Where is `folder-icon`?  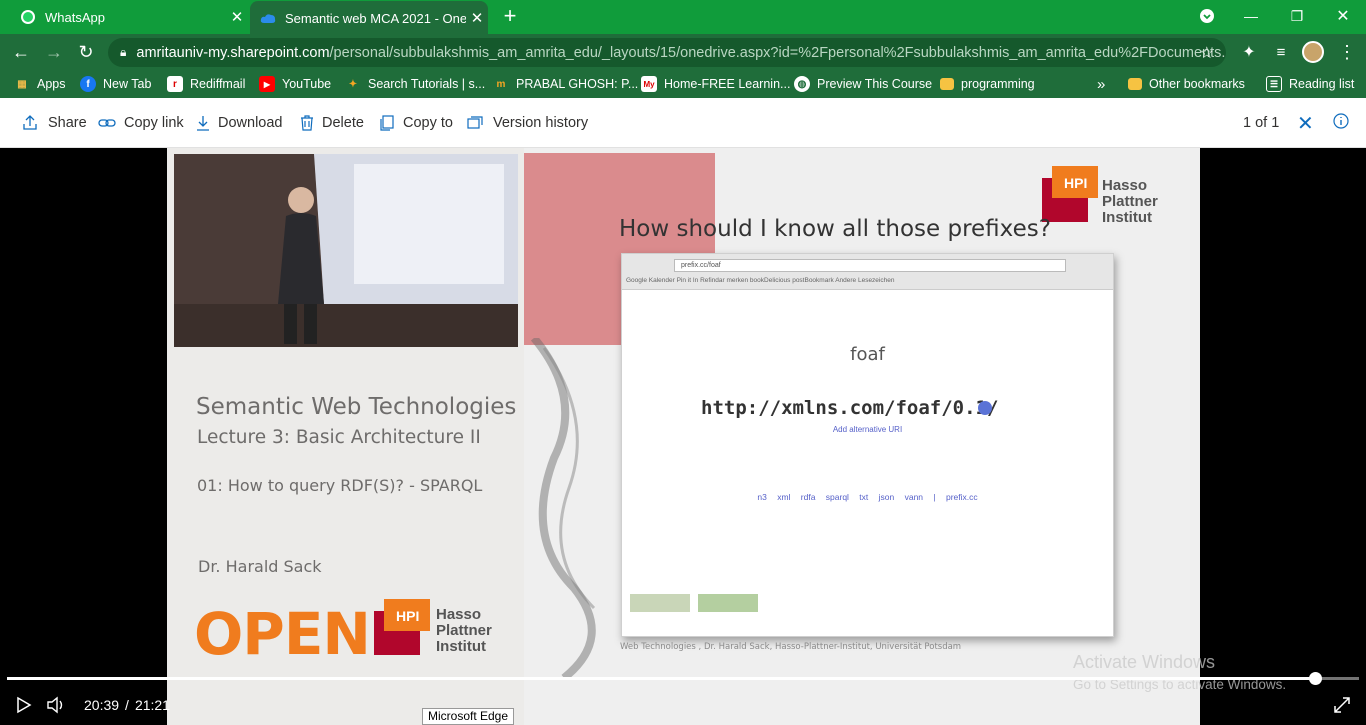 folder-icon is located at coordinates (1135, 84).